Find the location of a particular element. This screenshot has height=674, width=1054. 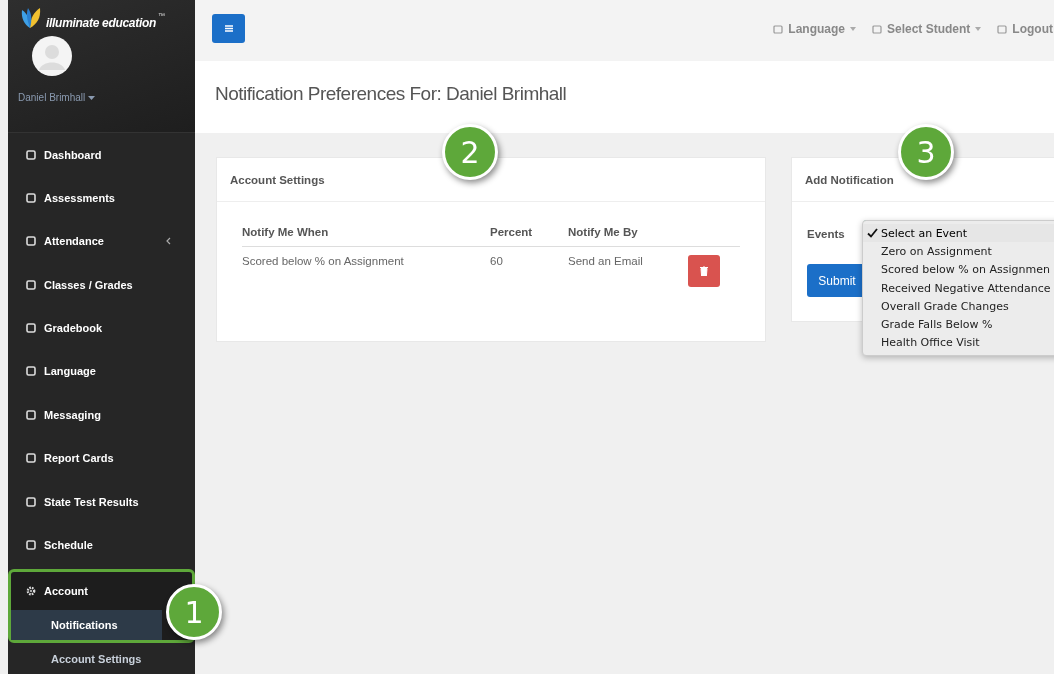

column-header: Percent is located at coordinates (529, 233).